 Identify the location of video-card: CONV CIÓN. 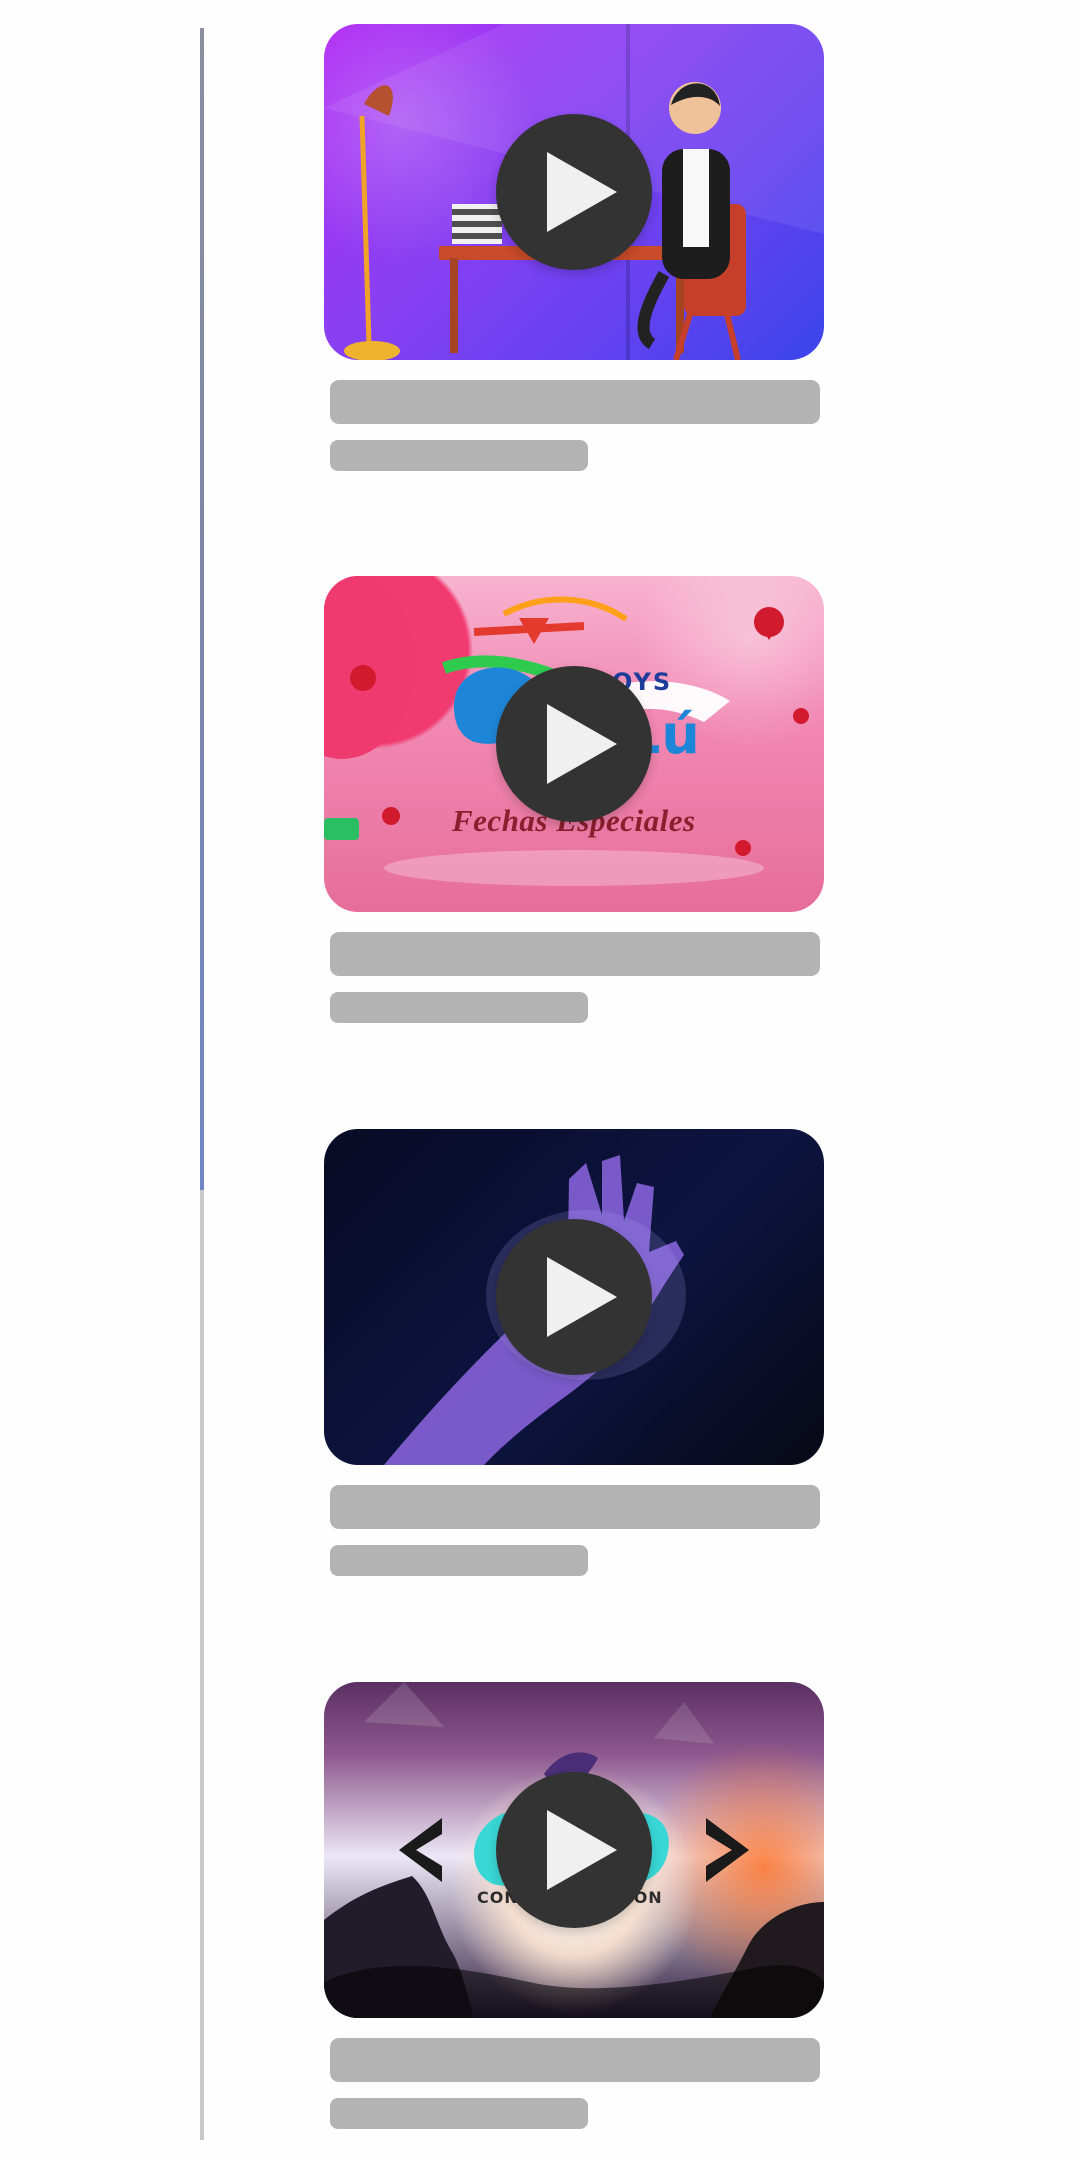
(574, 1905).